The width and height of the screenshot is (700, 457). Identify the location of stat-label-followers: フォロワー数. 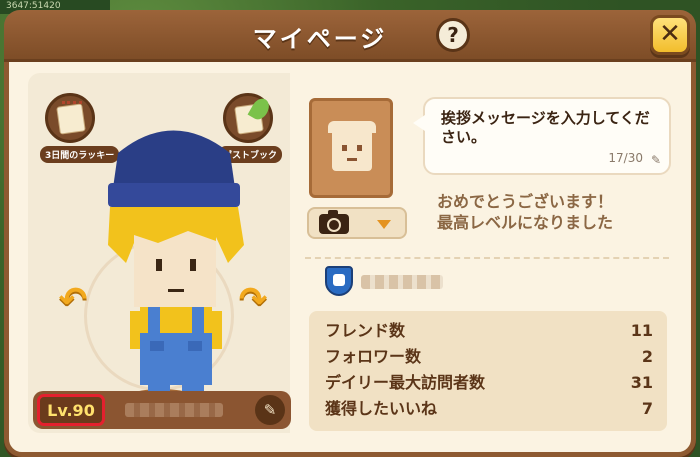
(373, 356).